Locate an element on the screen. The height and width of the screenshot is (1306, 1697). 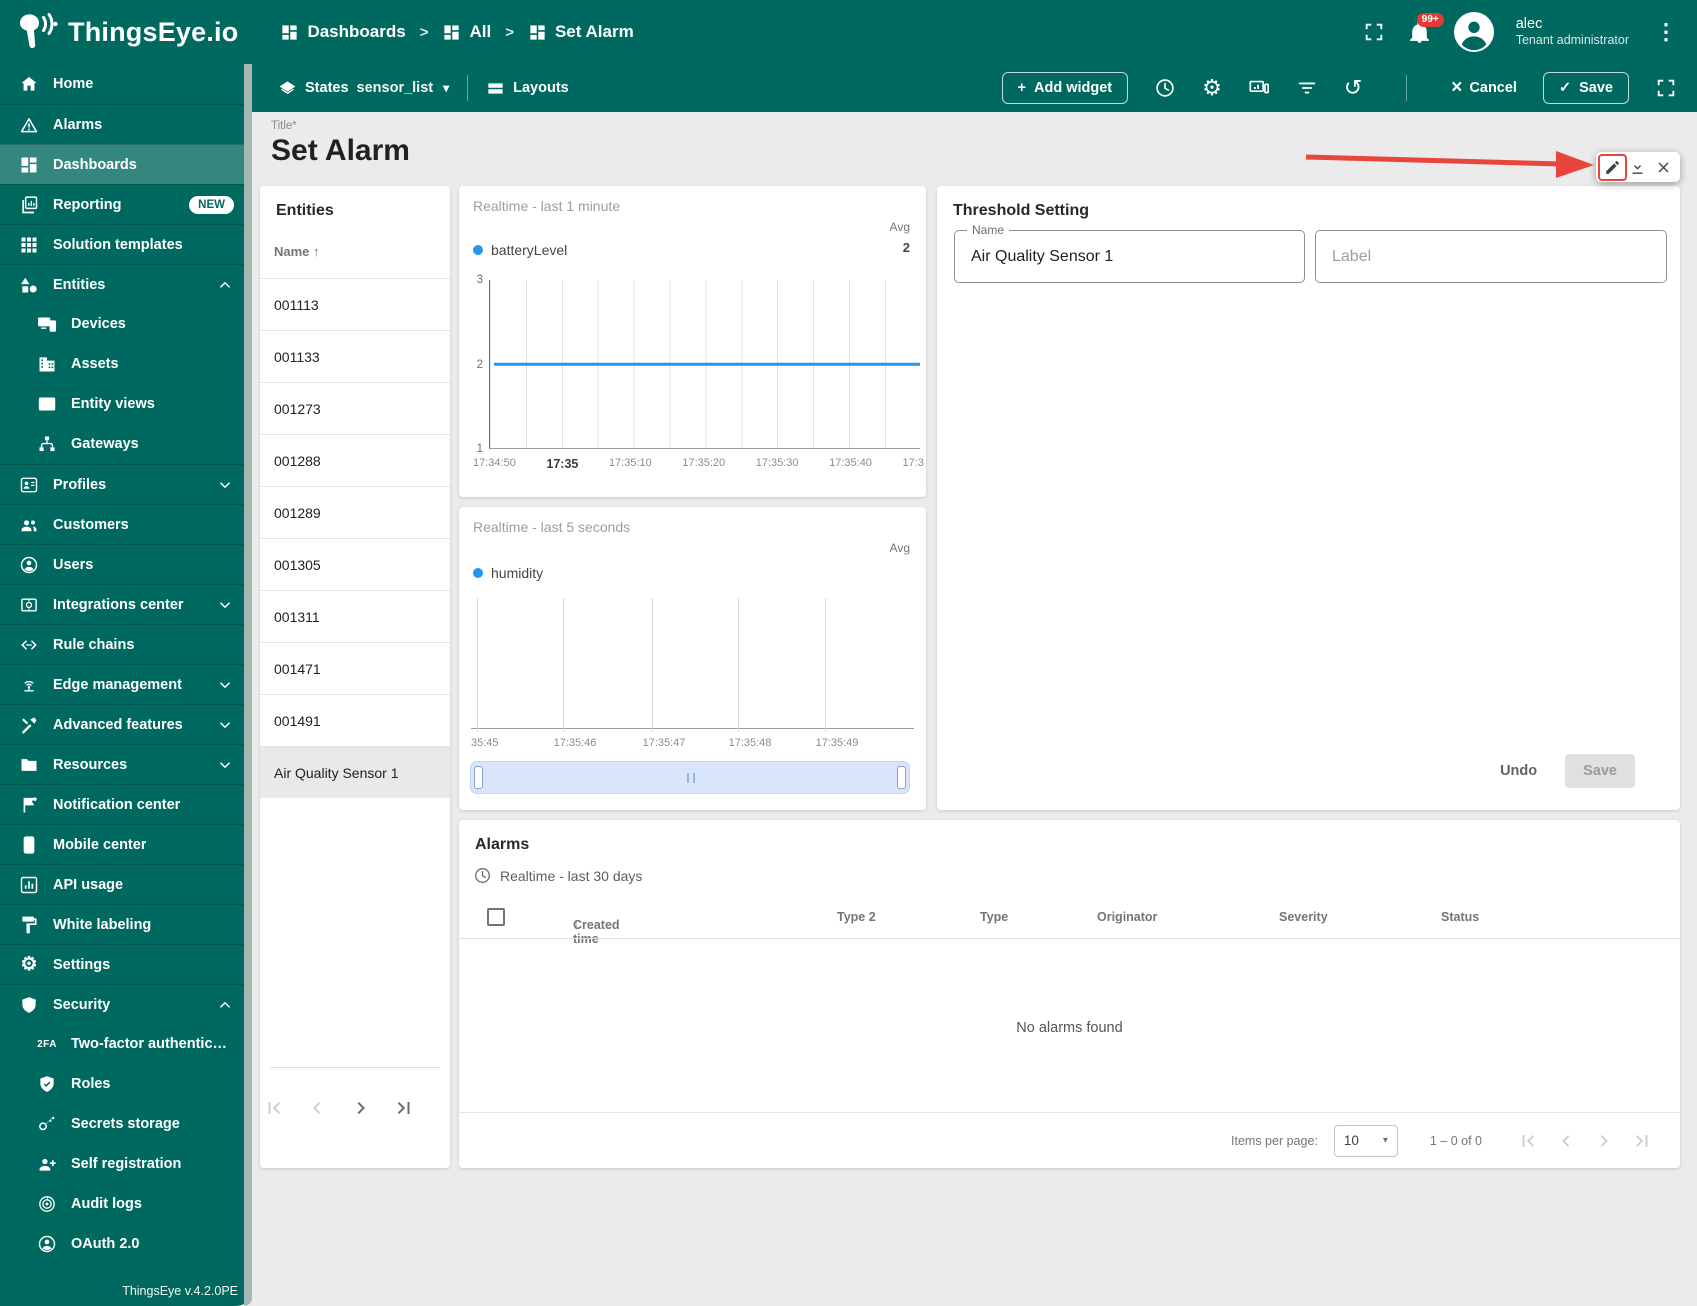
entity-row-selected: Air Quality Sensor 1 is located at coordinates (355, 772).